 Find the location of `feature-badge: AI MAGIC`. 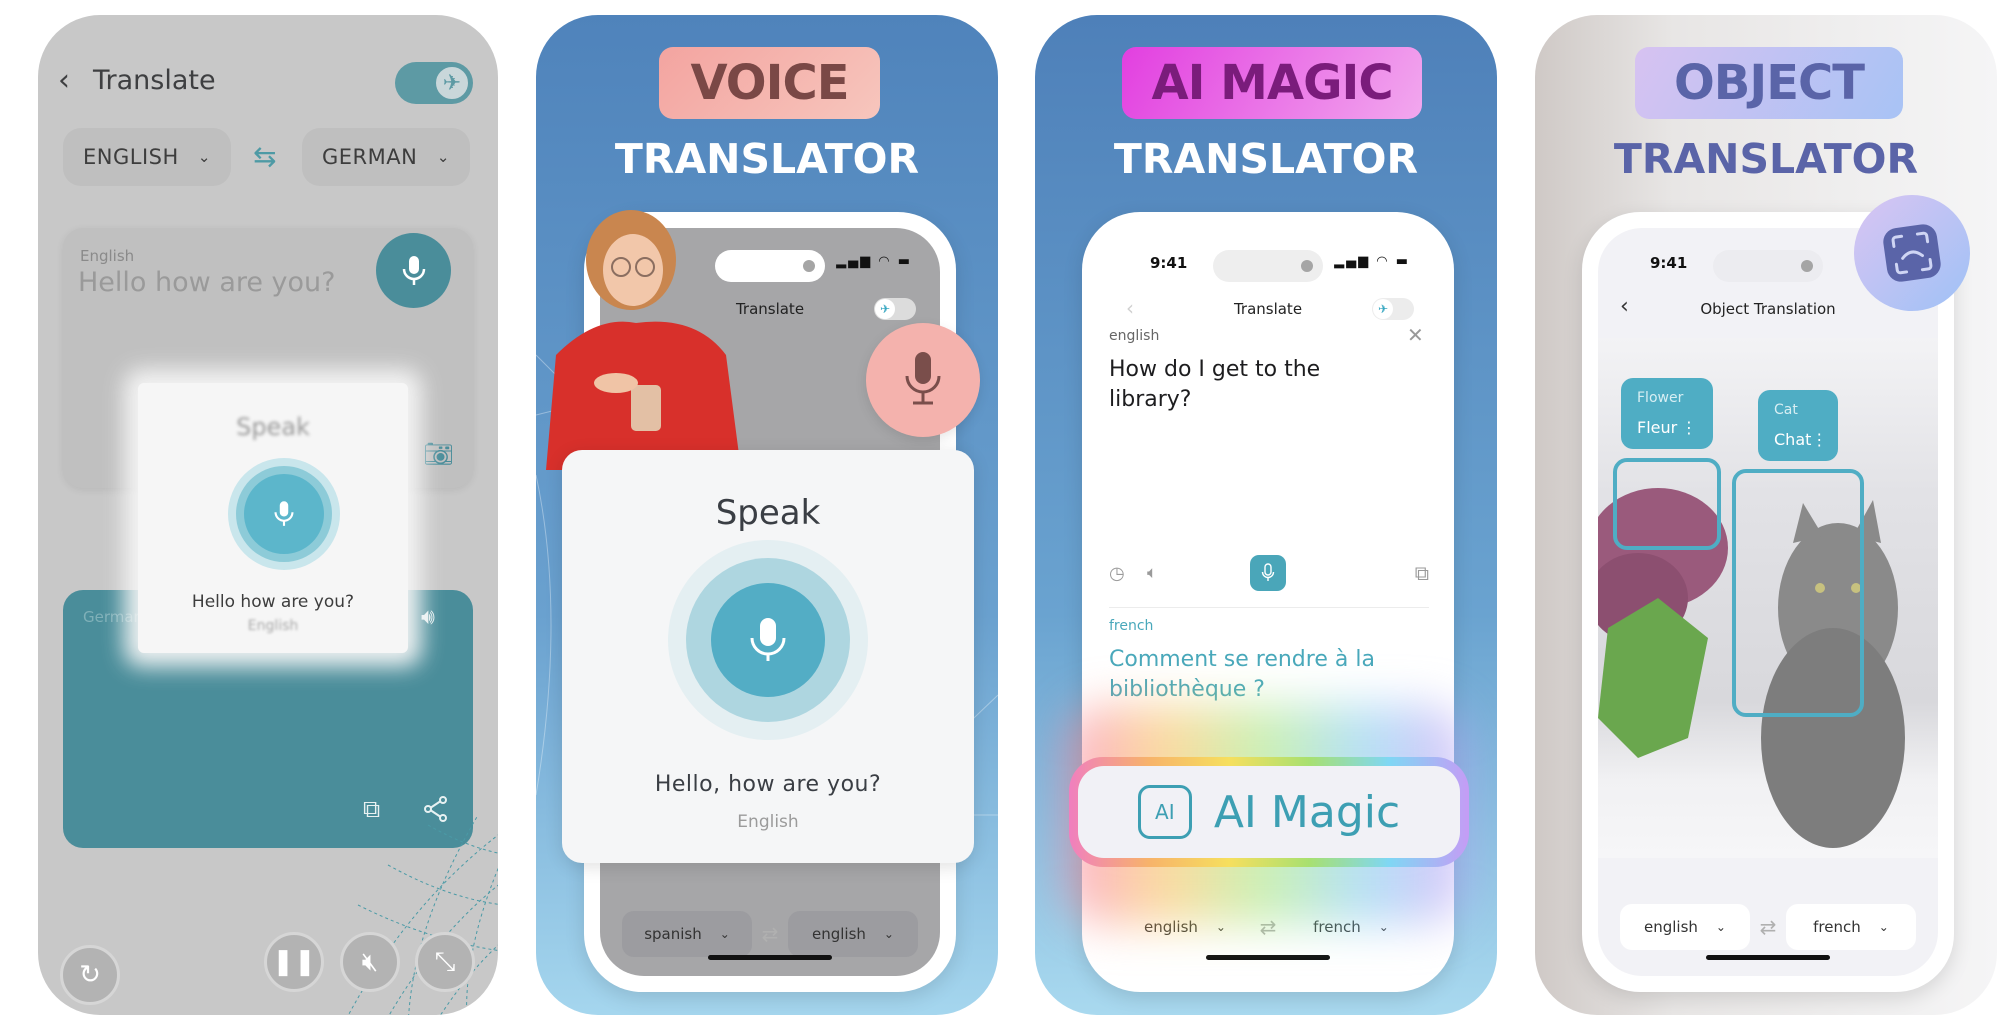

feature-badge: AI MAGIC is located at coordinates (1272, 83).